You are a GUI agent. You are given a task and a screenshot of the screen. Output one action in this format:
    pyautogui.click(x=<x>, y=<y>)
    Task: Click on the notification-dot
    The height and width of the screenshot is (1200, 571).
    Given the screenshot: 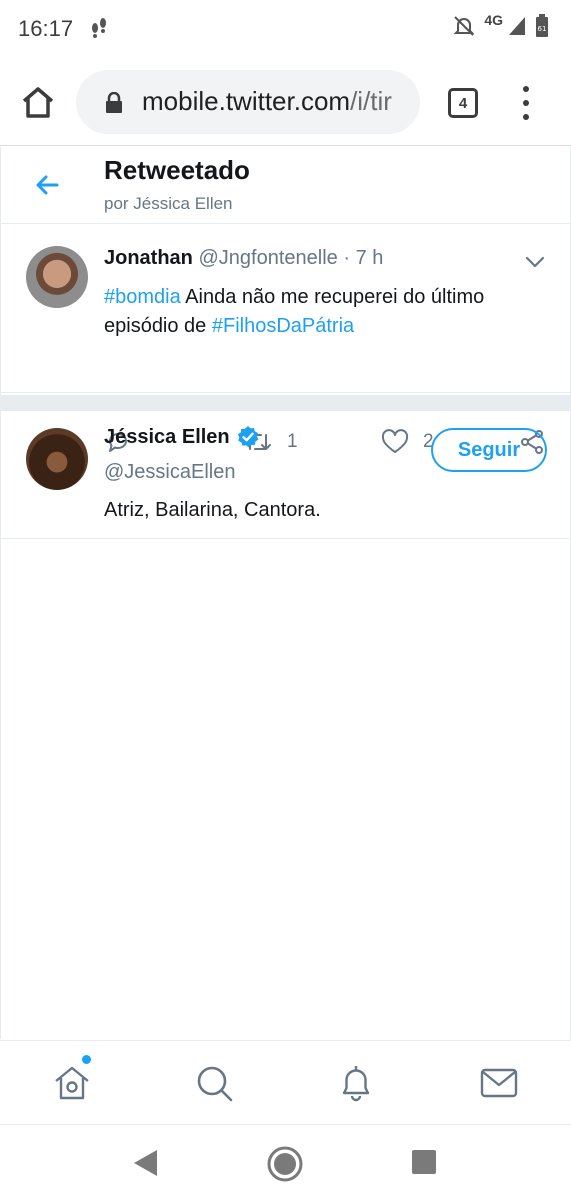 What is the action you would take?
    pyautogui.click(x=86, y=1059)
    